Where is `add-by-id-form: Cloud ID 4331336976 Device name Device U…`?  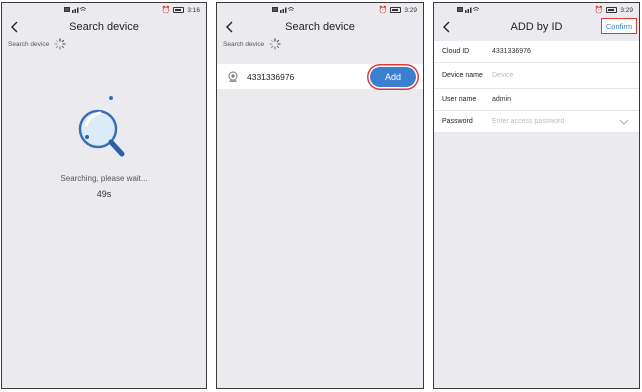
add-by-id-form: Cloud ID 4331336976 Device name Device U… is located at coordinates (536, 87).